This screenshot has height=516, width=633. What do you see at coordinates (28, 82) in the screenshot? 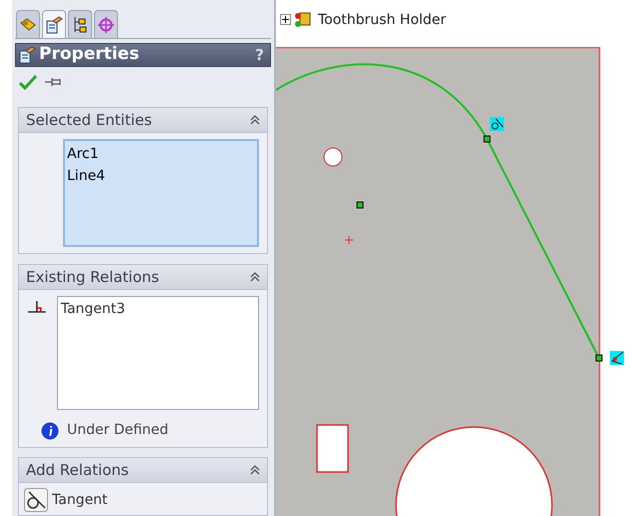
I see `checkmark-icon` at bounding box center [28, 82].